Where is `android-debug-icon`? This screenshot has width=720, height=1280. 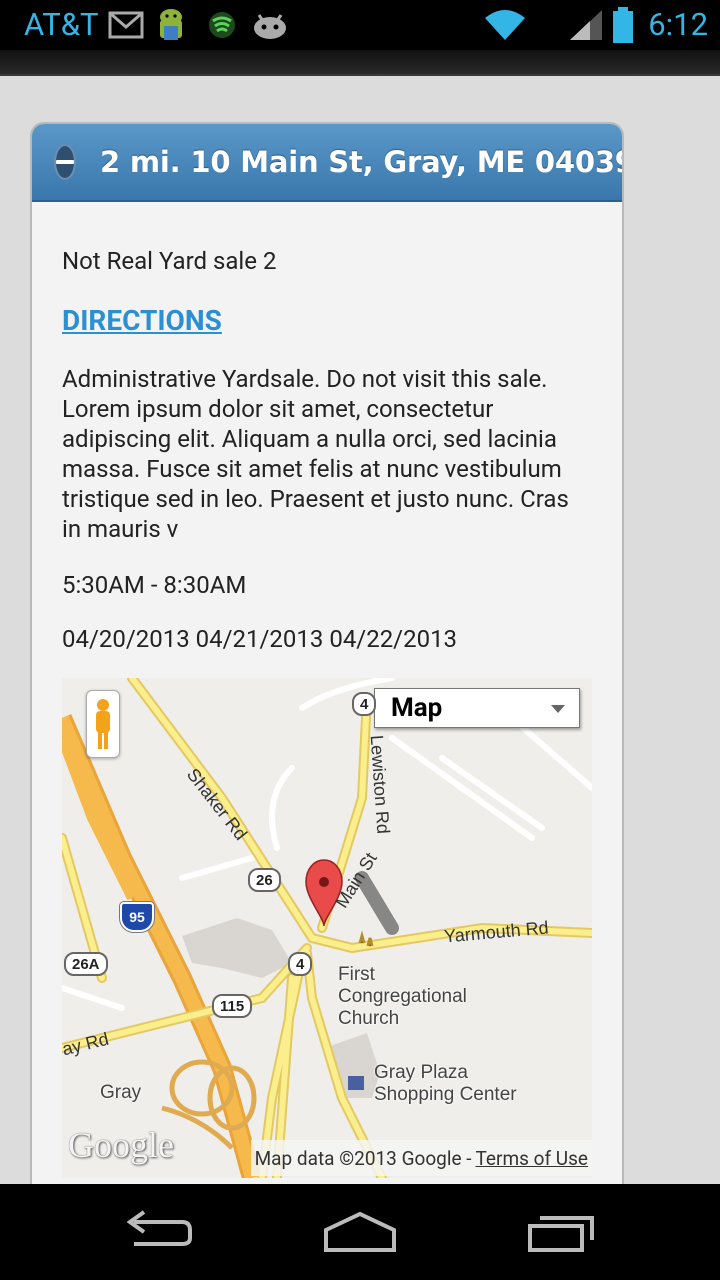
android-debug-icon is located at coordinates (171, 24).